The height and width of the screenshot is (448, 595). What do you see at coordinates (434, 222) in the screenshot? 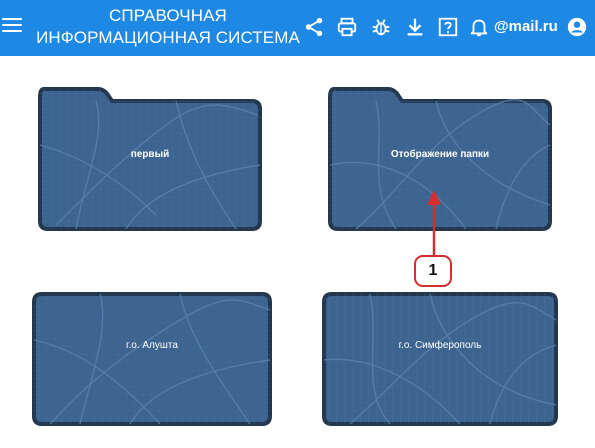
I see `annotation-arrow` at bounding box center [434, 222].